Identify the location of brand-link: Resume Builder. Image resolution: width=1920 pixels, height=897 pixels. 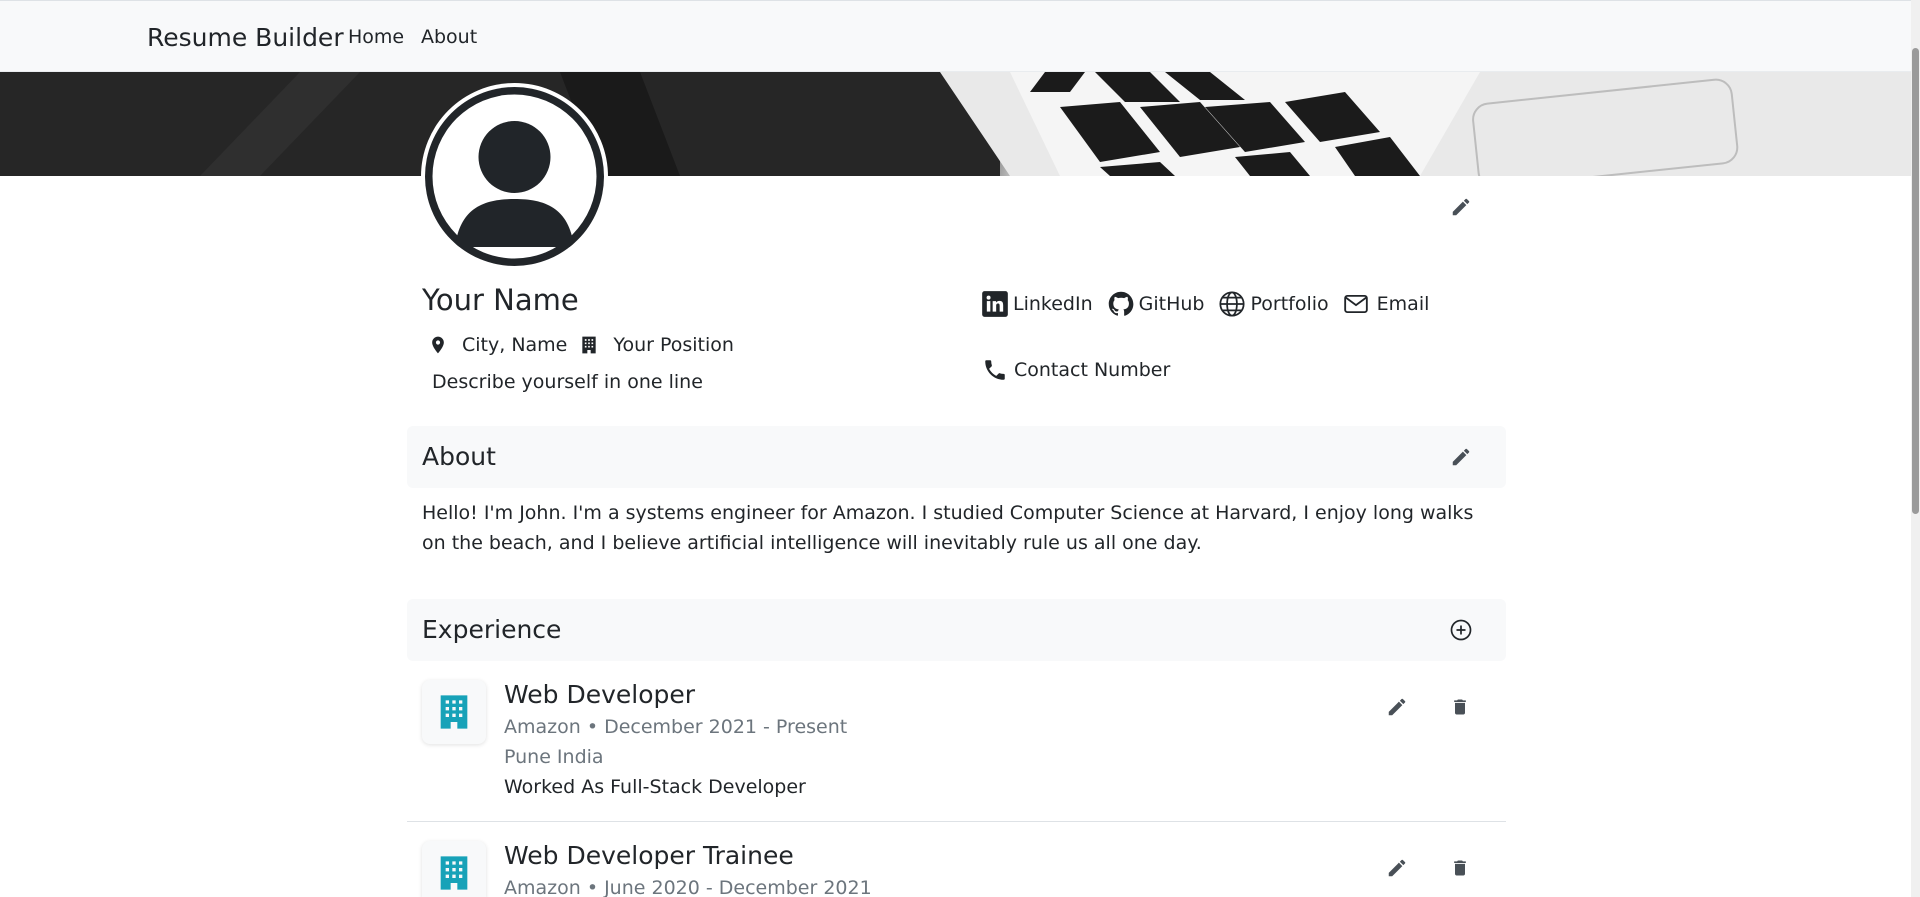
(245, 37).